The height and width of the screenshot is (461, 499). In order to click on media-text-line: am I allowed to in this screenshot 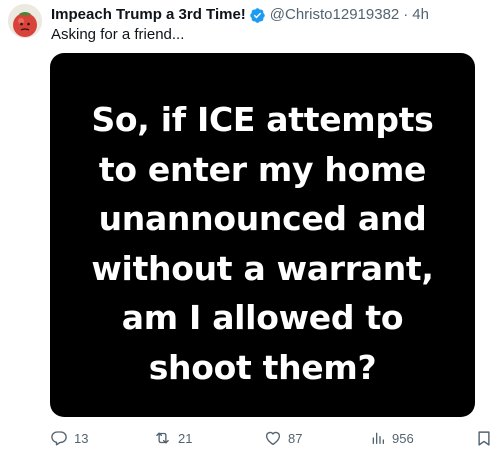, I will do `click(262, 317)`.